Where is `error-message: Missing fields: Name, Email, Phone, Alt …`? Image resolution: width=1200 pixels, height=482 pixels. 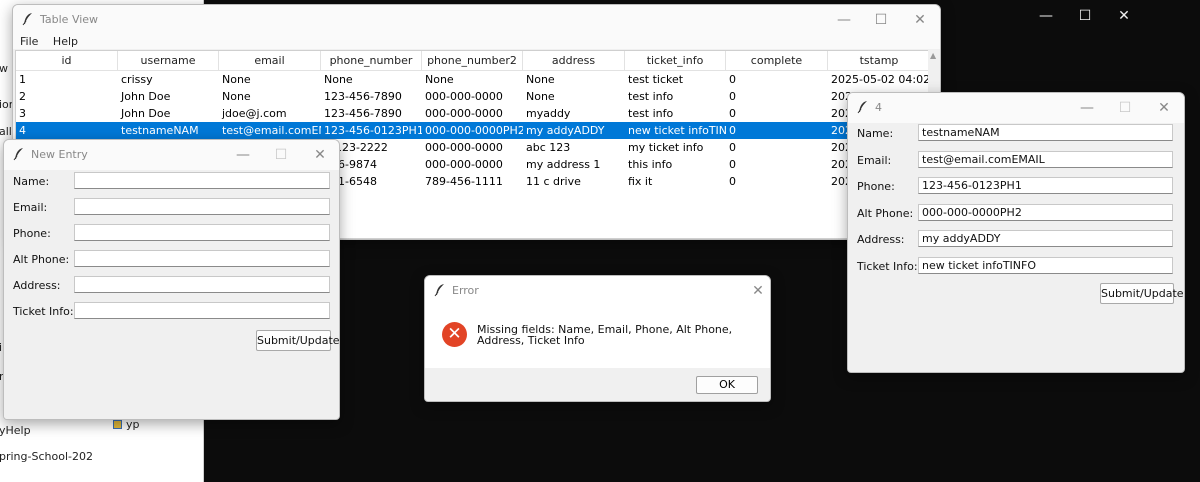
error-message: Missing fields: Name, Email, Phone, Alt … is located at coordinates (605, 335).